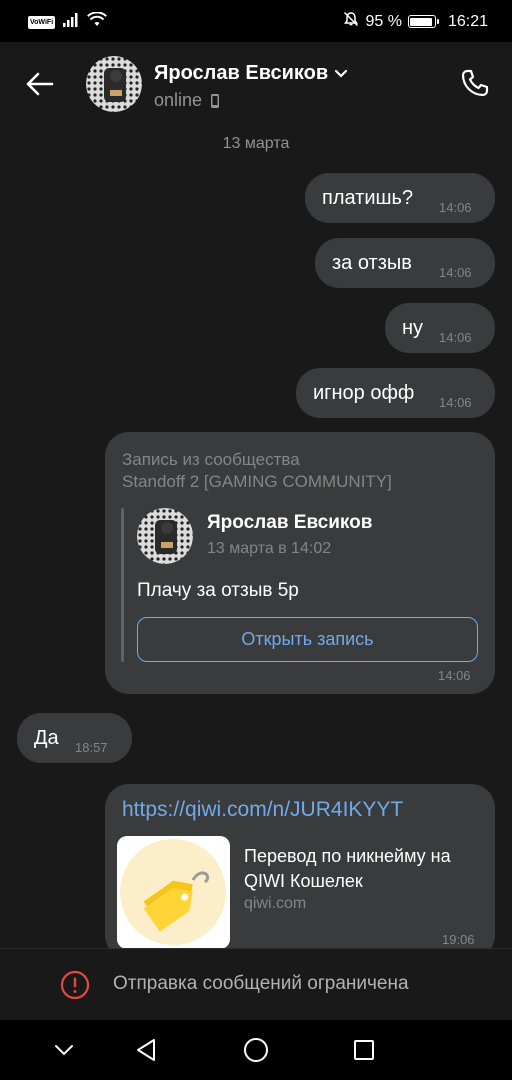  I want to click on nav-hide-icon, so click(64, 1050).